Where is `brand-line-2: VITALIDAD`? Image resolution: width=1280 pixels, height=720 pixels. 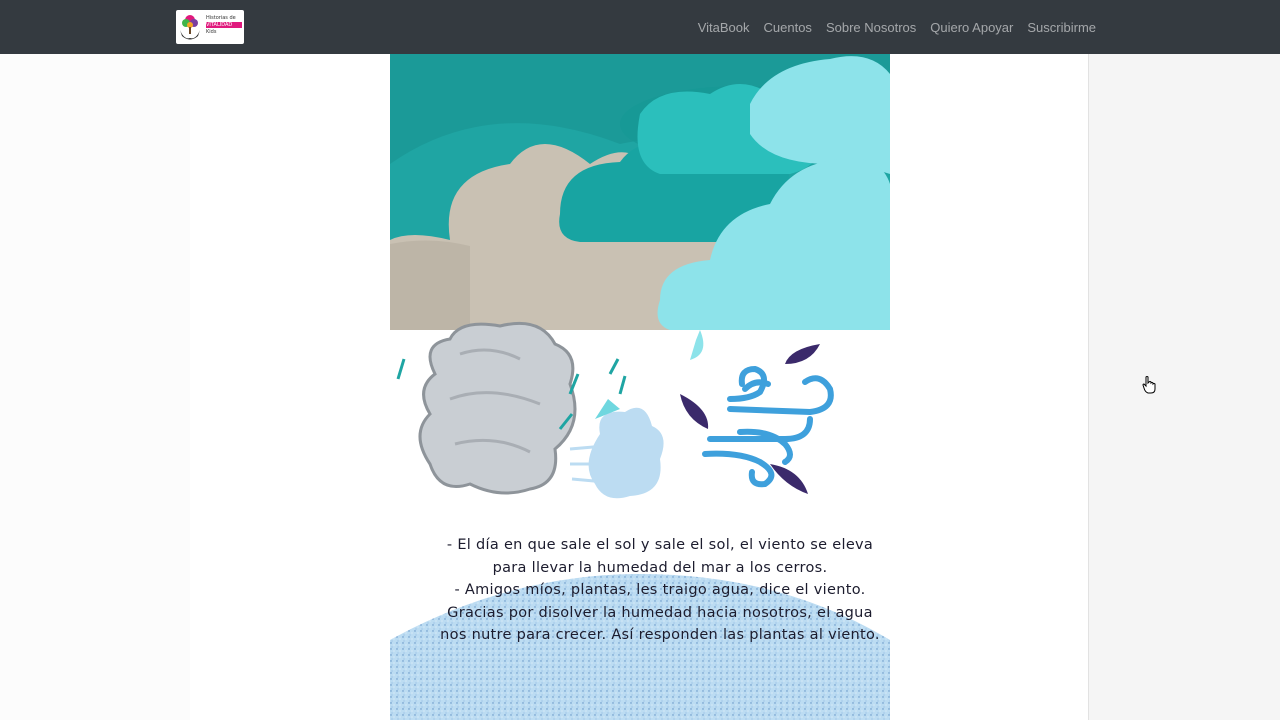
brand-line-2: VITALIDAD is located at coordinates (224, 25).